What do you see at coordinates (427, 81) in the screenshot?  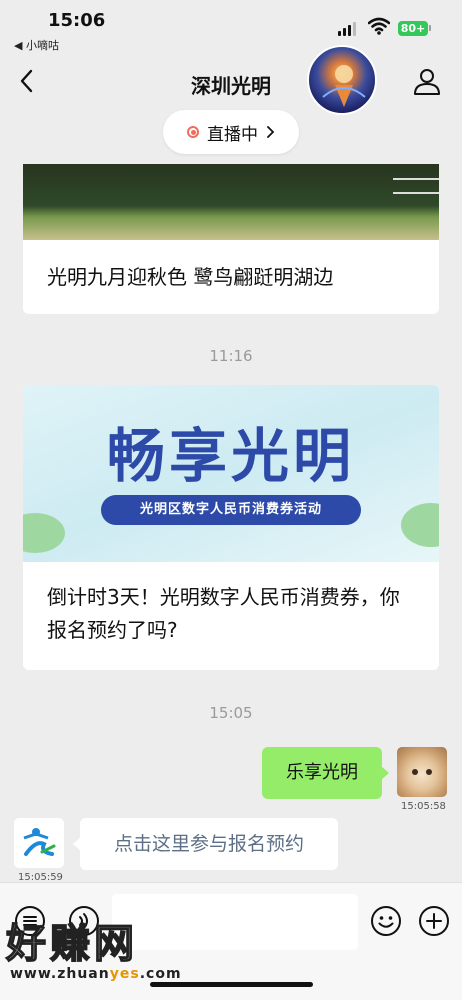 I see `user-icon` at bounding box center [427, 81].